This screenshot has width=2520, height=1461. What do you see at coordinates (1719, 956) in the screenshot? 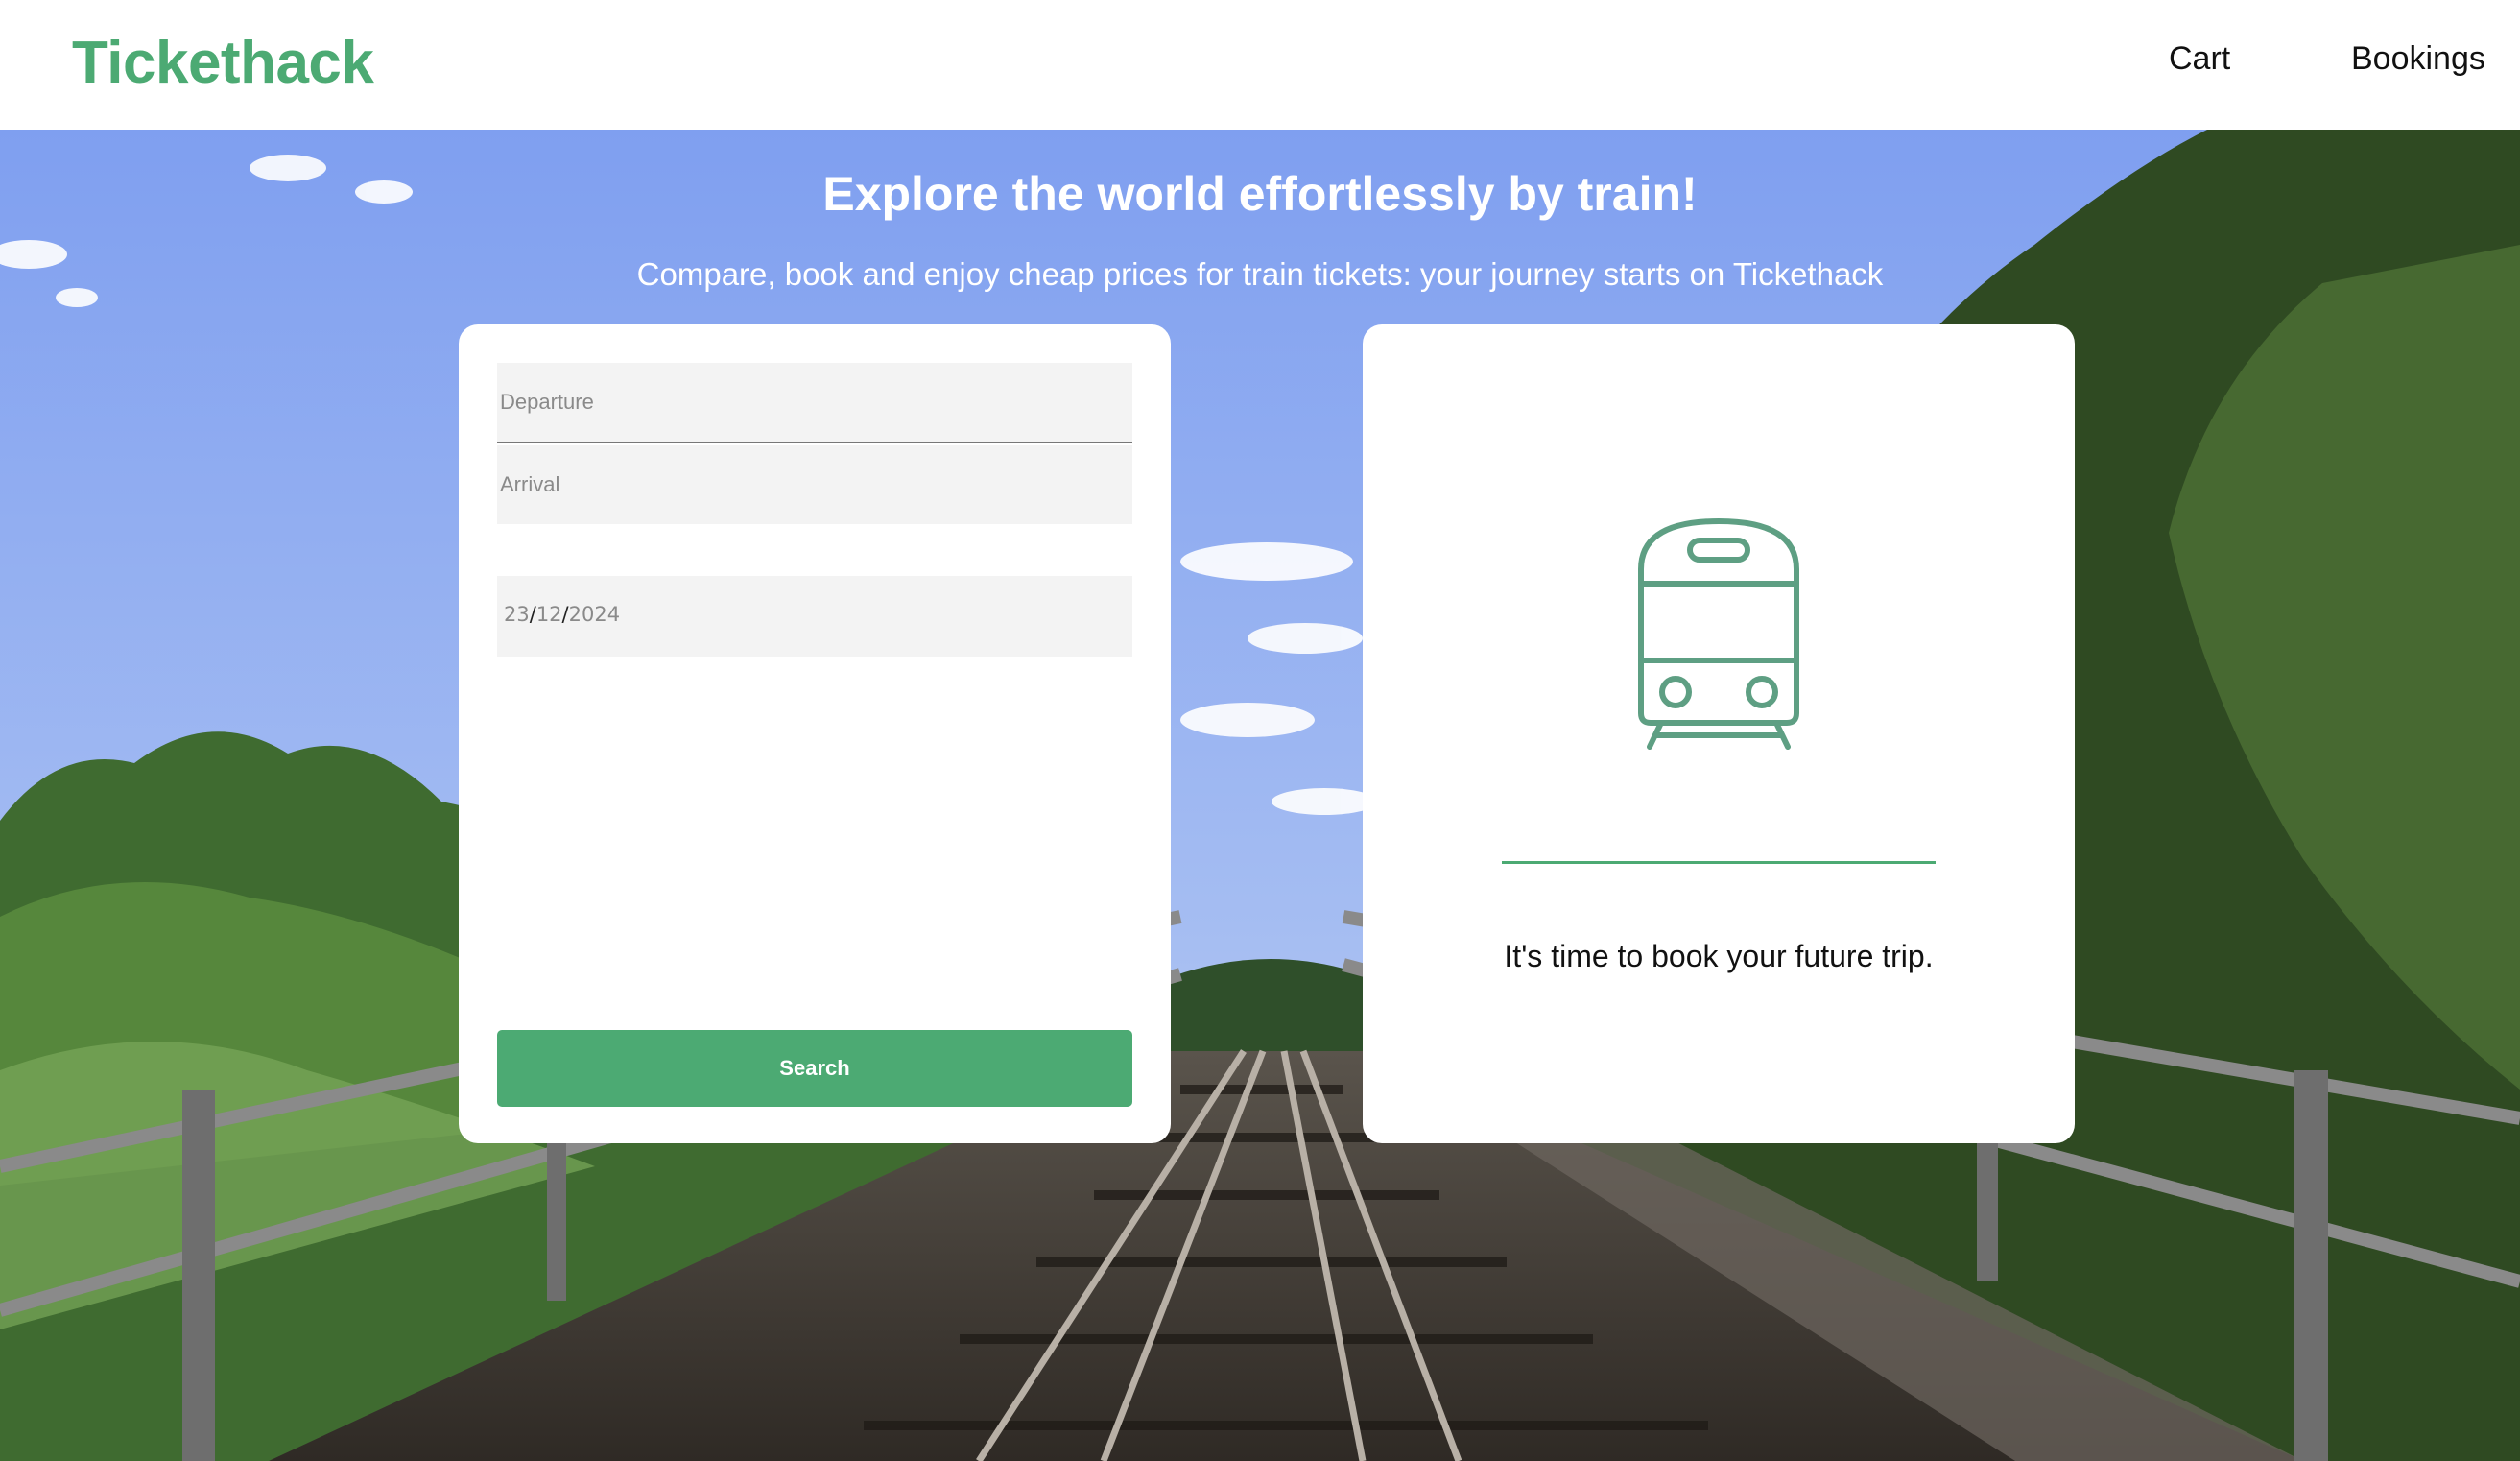
I see `result-message: It's time to book your future trip.` at bounding box center [1719, 956].